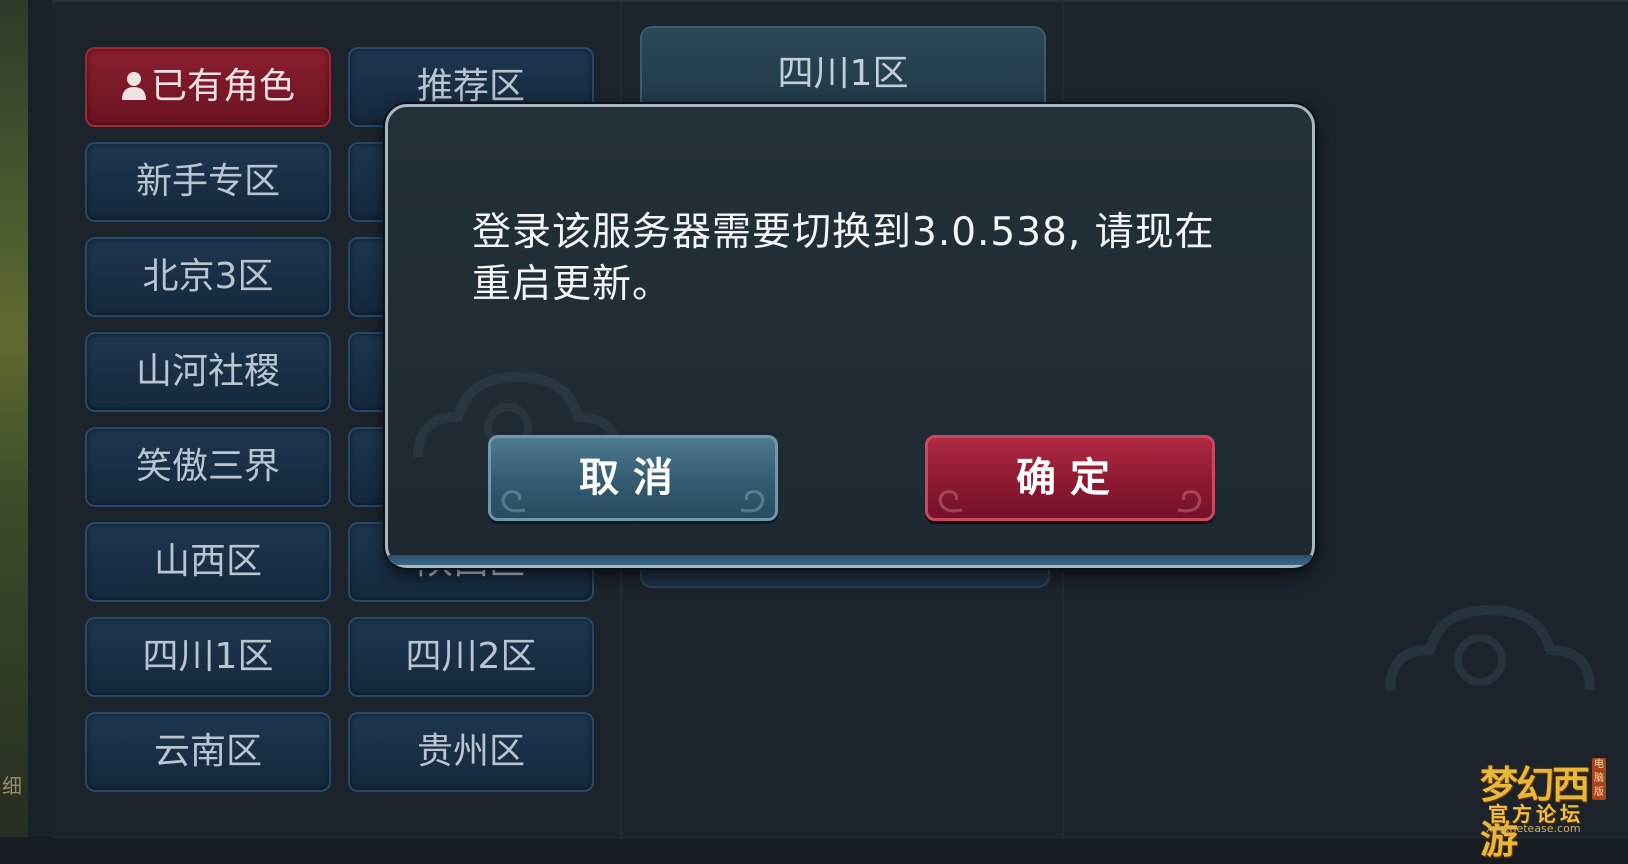 This screenshot has width=1628, height=864. Describe the element at coordinates (1490, 647) in the screenshot. I see `cloud-decoration-icon` at that location.